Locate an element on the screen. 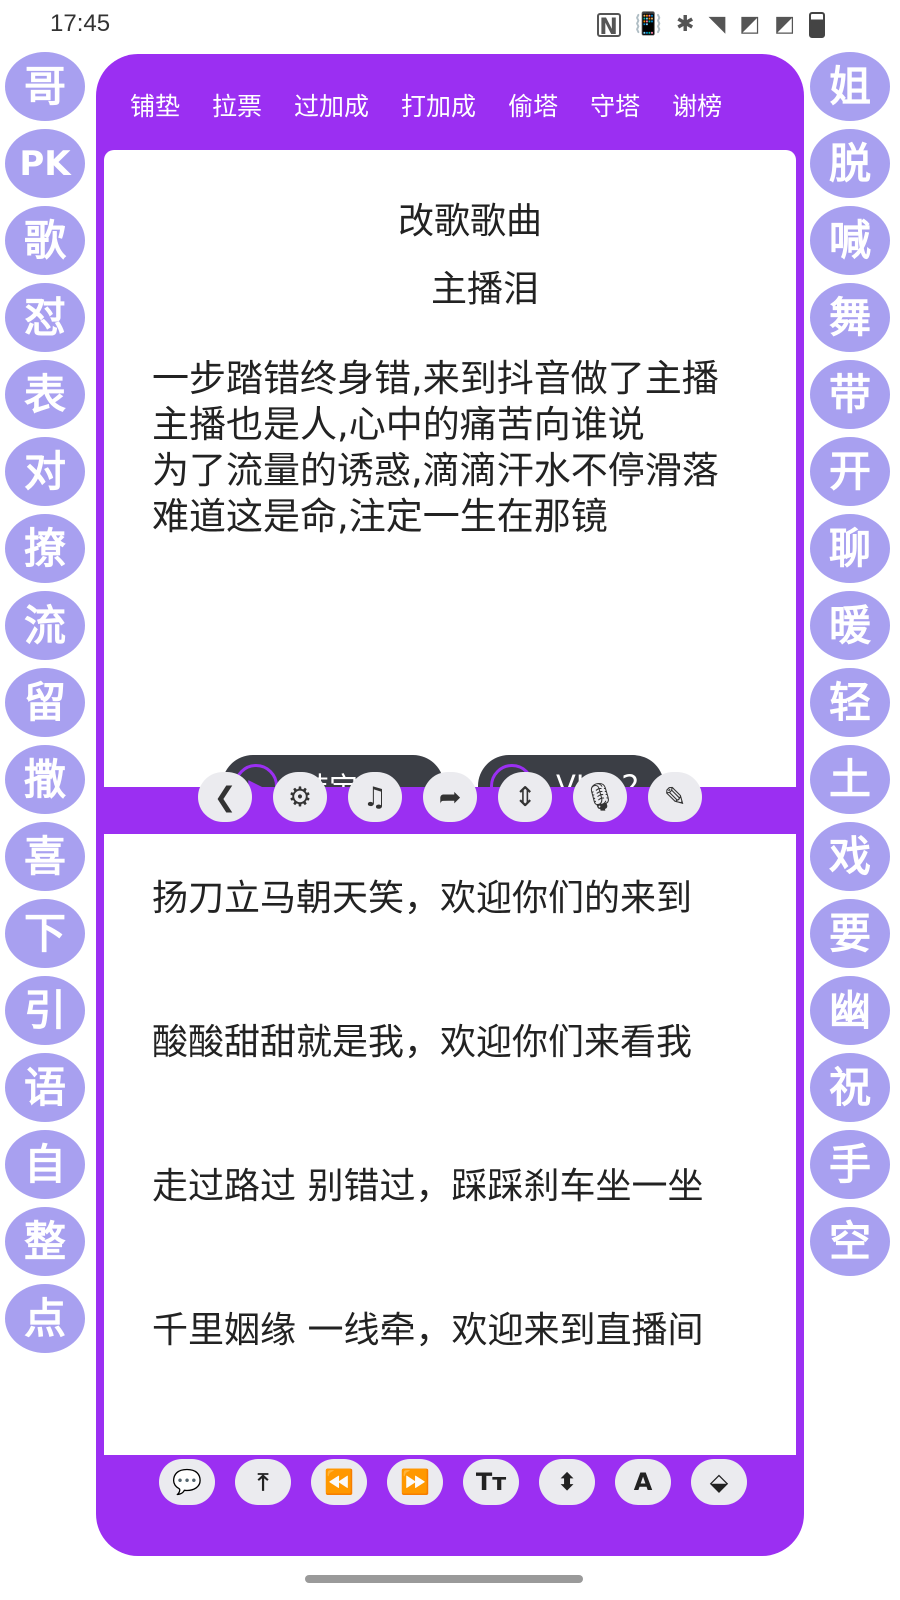 The image size is (900, 1600). right-category-button: 舞 is located at coordinates (850, 317).